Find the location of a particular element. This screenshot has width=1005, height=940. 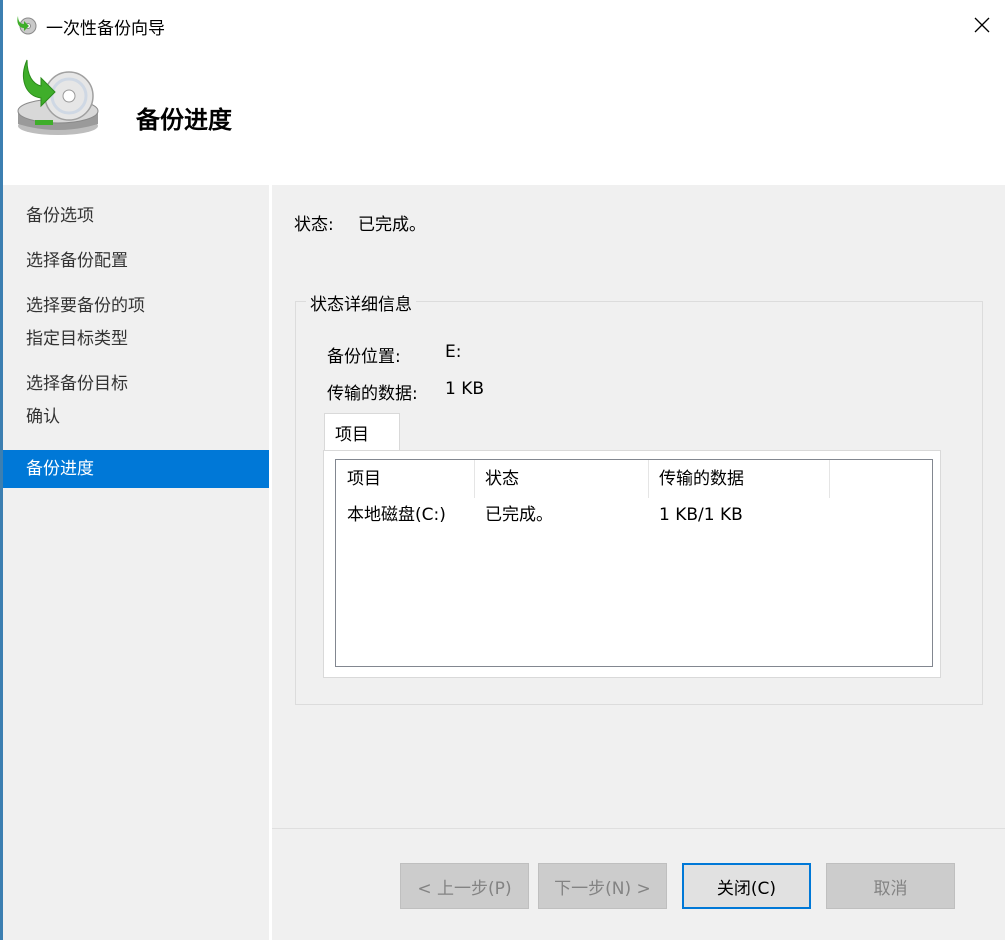

wizard-footer: < 上一步(P) 下一步(N) > 关闭(C) 取消 is located at coordinates (638, 884).